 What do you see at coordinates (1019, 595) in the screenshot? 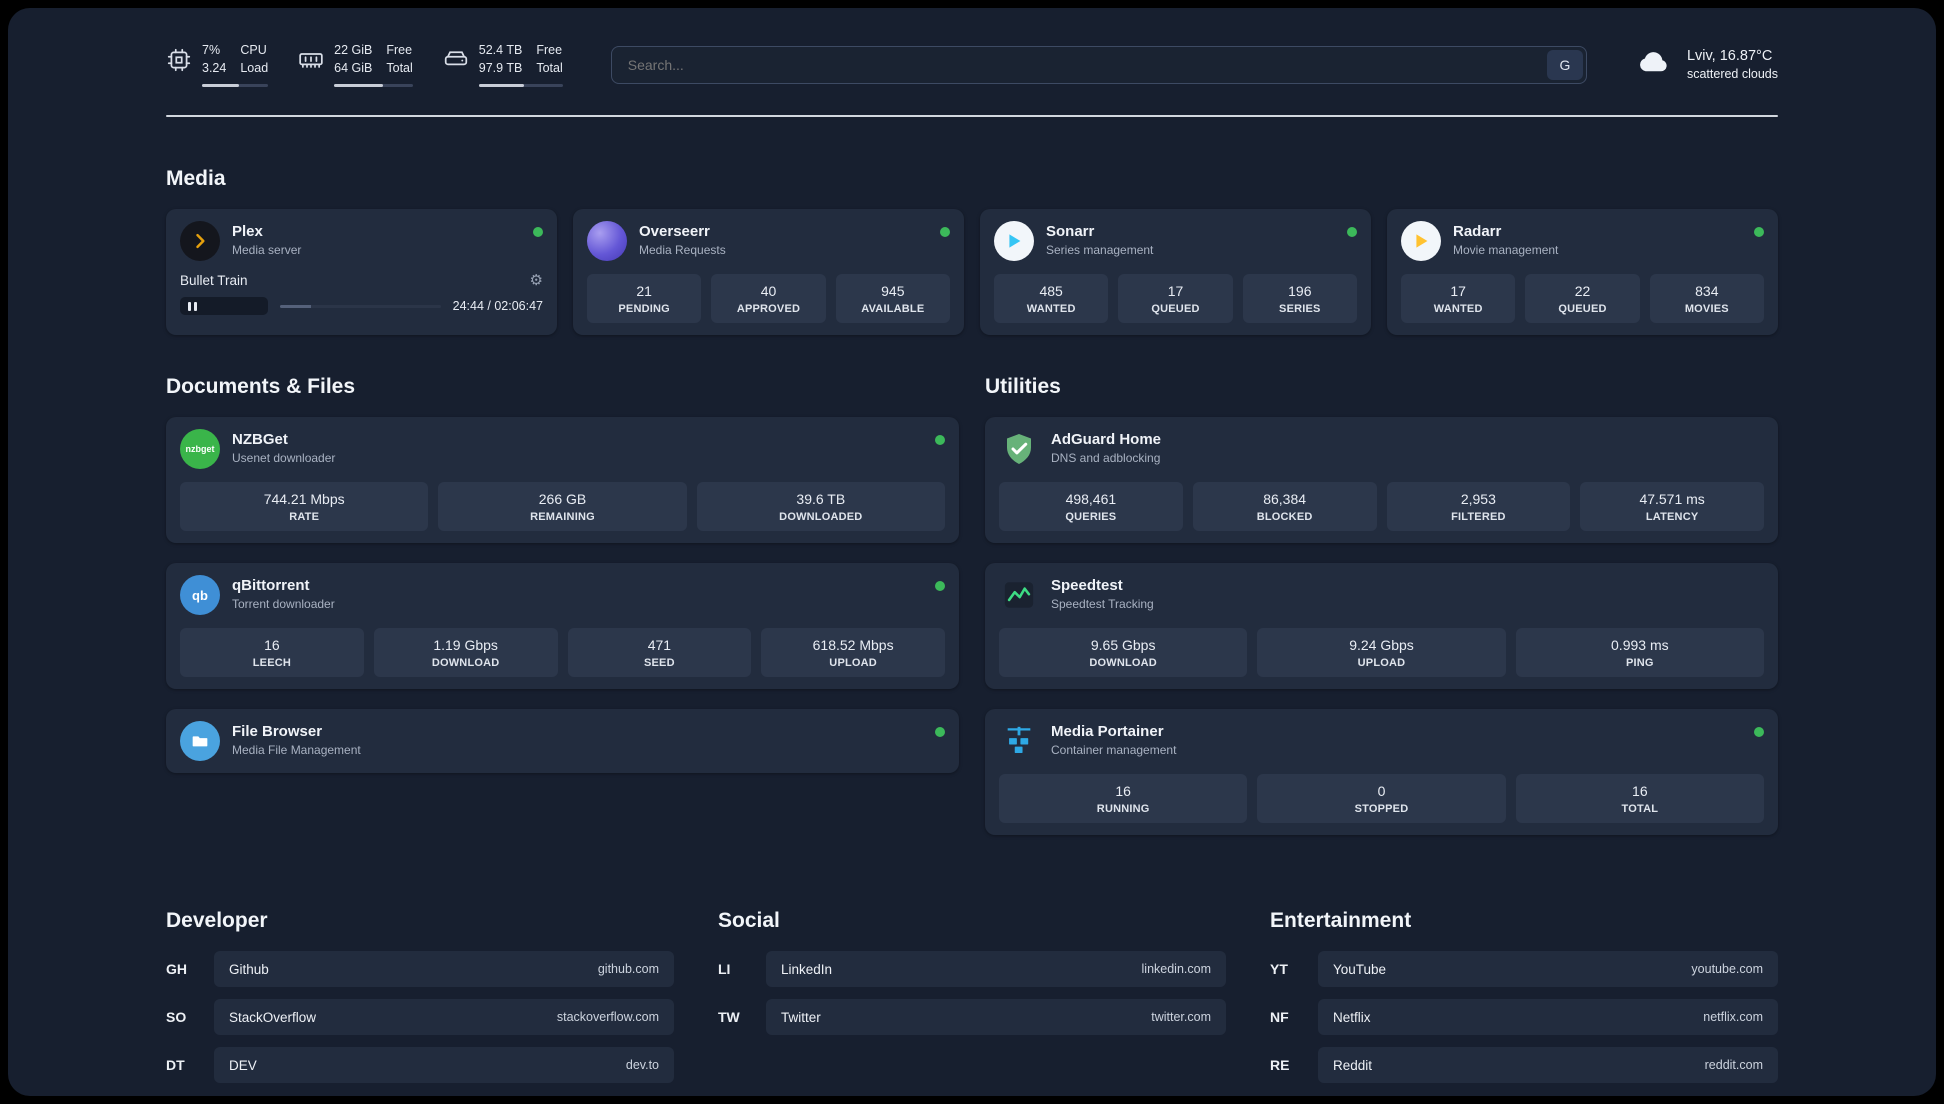
I see `speedtest-icon` at bounding box center [1019, 595].